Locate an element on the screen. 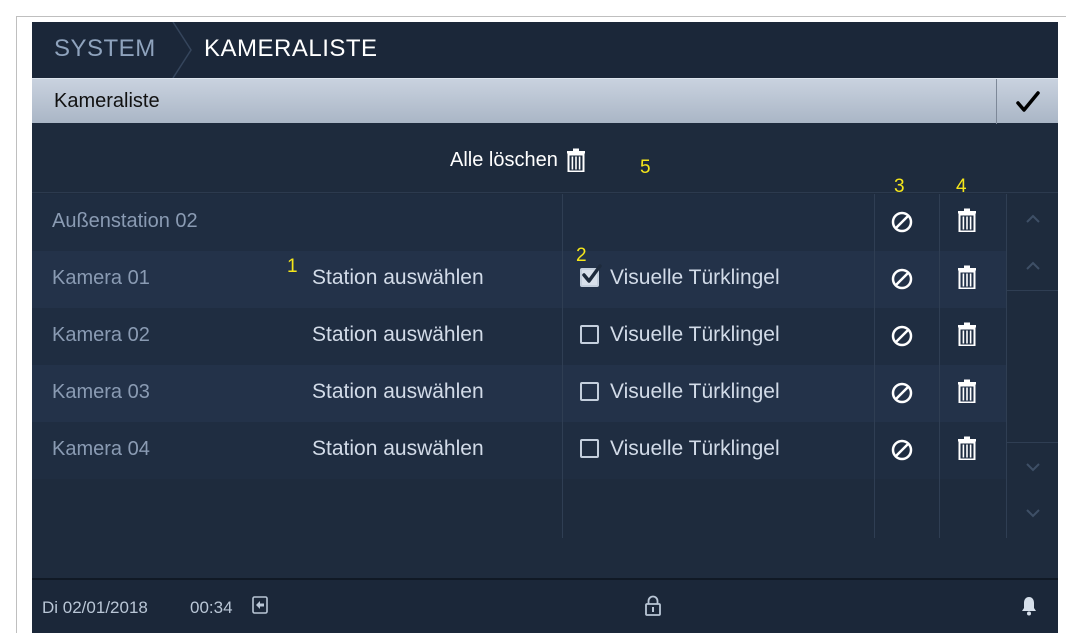  time-display: 00:34 is located at coordinates (211, 607).